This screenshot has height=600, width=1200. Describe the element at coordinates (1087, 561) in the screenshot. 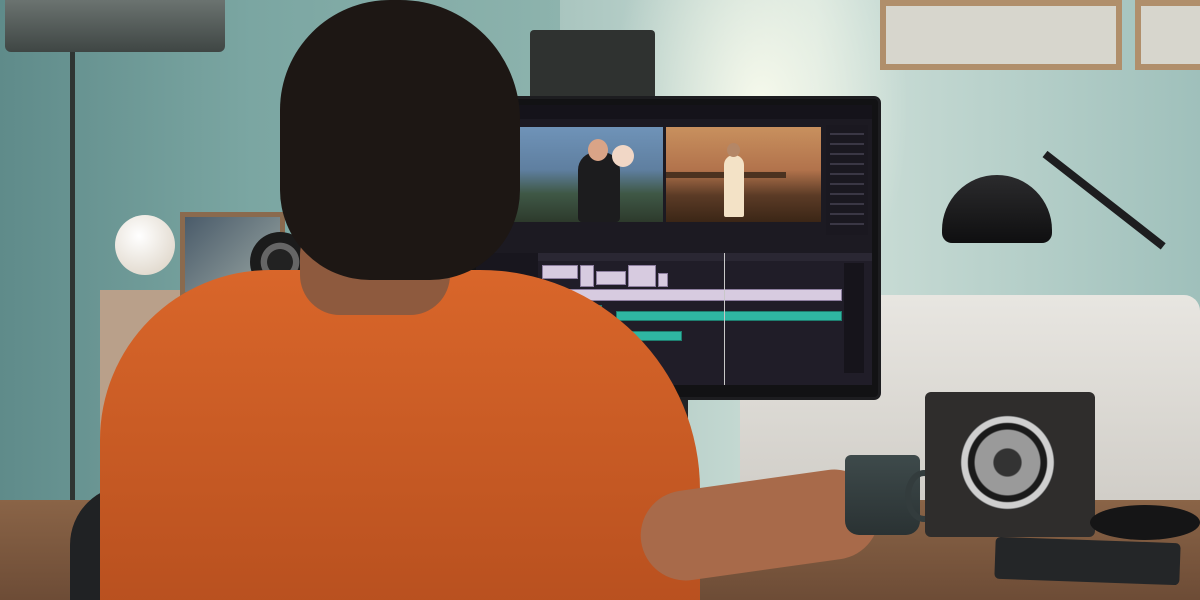

I see `tablet` at that location.